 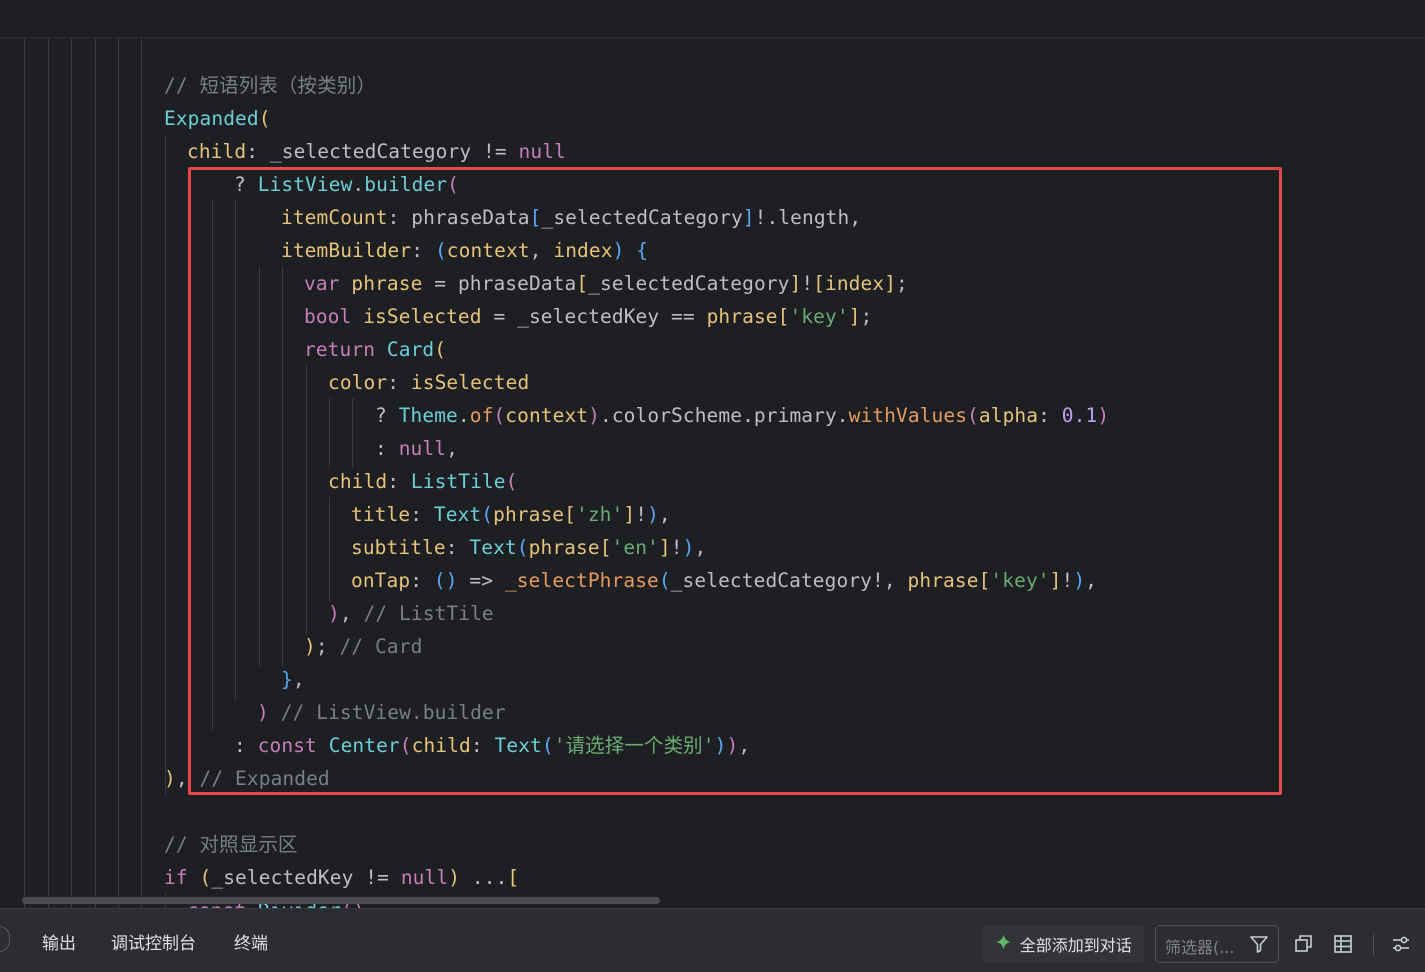 What do you see at coordinates (247, 778) in the screenshot?
I see `code-line: ), // Expanded` at bounding box center [247, 778].